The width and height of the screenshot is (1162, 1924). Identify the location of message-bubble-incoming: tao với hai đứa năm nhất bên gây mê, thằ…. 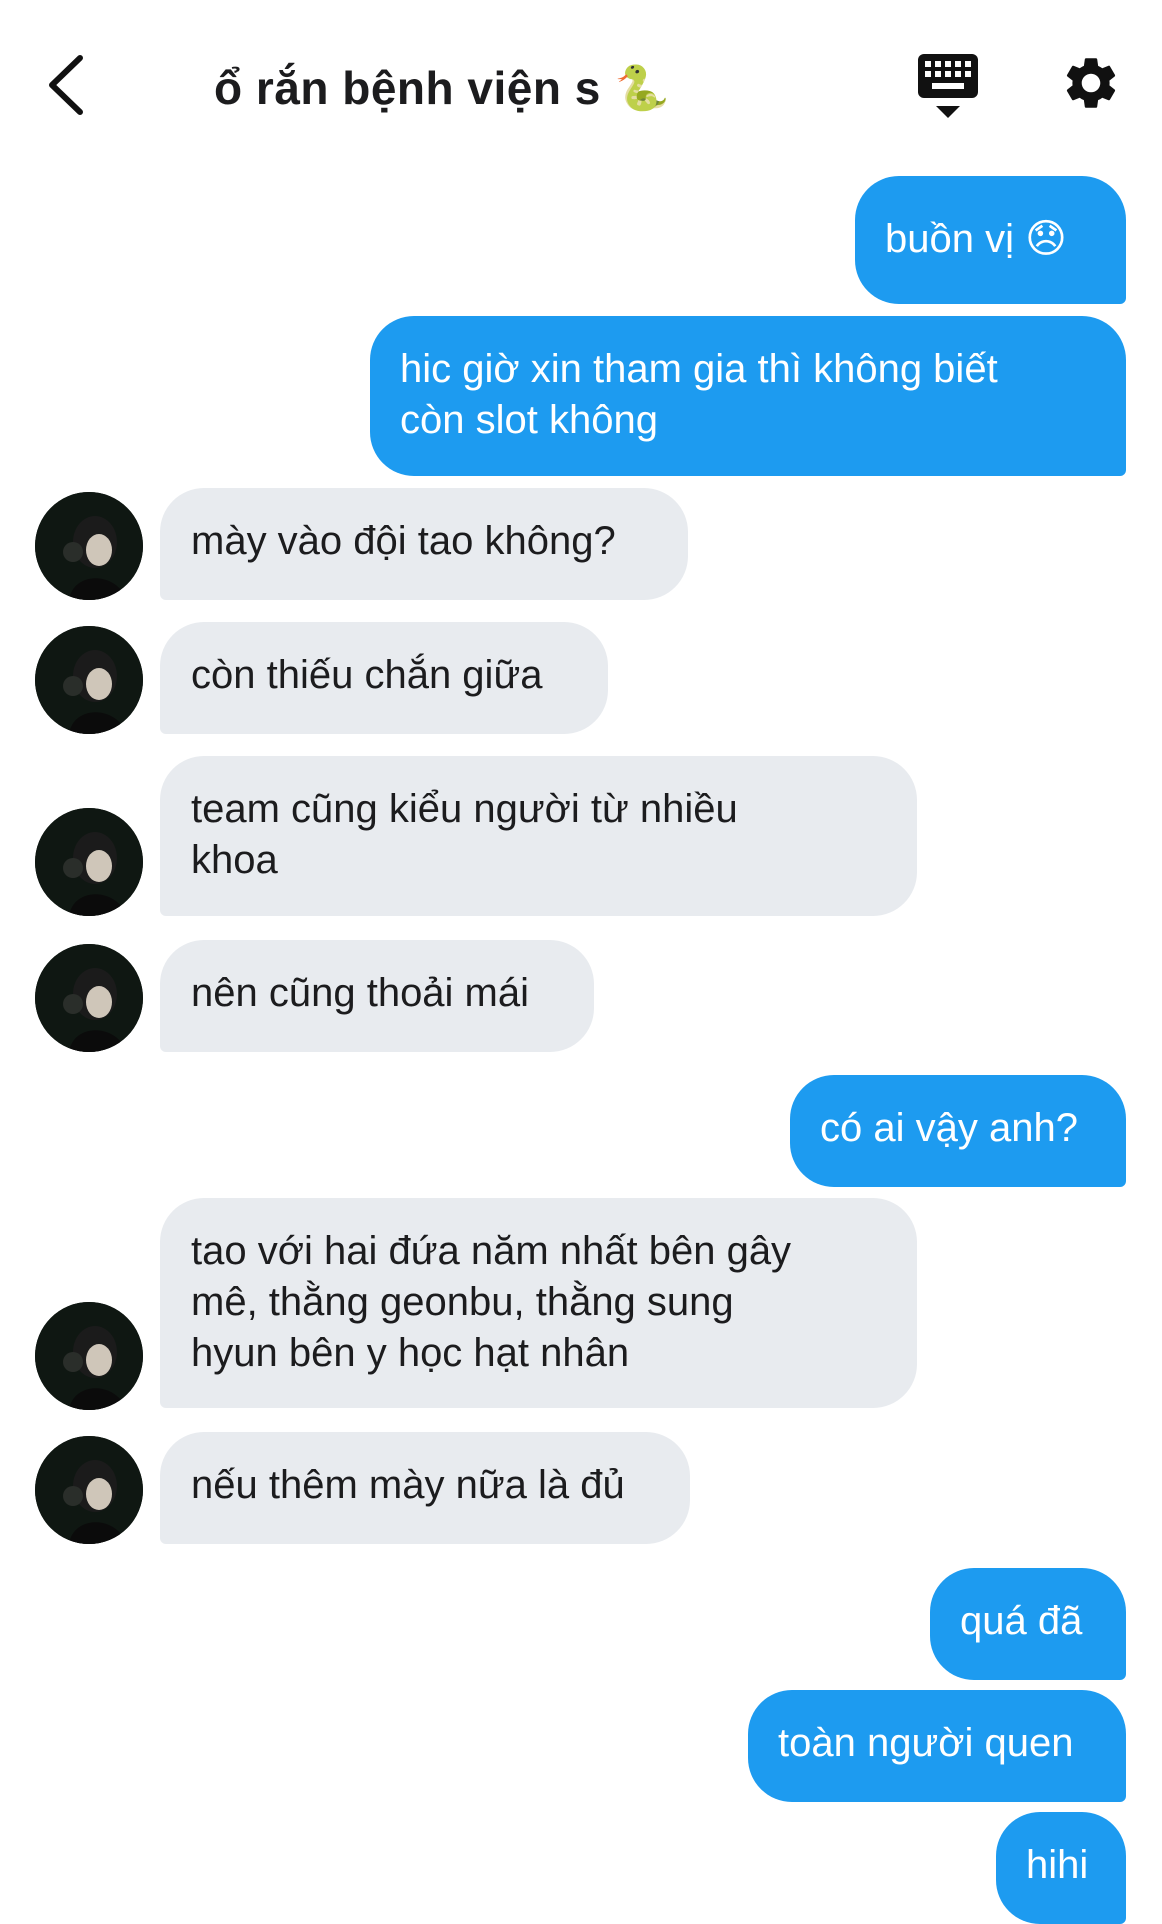
(538, 1303).